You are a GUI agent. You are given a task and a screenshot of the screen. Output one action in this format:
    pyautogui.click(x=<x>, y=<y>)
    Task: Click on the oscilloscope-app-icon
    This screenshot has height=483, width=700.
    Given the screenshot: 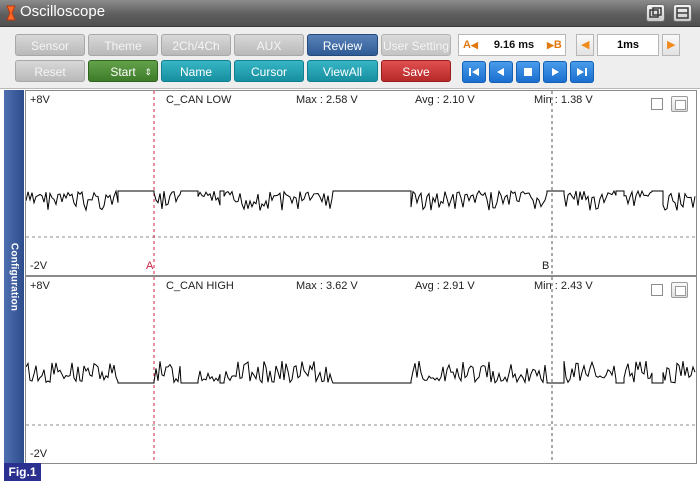 What is the action you would take?
    pyautogui.click(x=11, y=13)
    